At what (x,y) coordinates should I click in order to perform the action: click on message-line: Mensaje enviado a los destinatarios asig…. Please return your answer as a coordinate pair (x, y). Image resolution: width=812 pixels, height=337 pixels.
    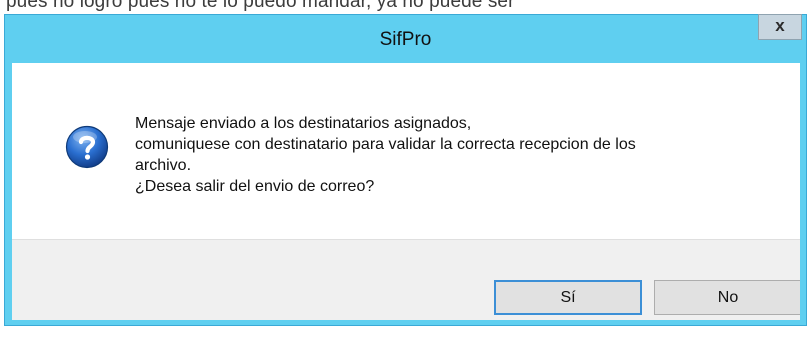
    Looking at the image, I should click on (303, 123).